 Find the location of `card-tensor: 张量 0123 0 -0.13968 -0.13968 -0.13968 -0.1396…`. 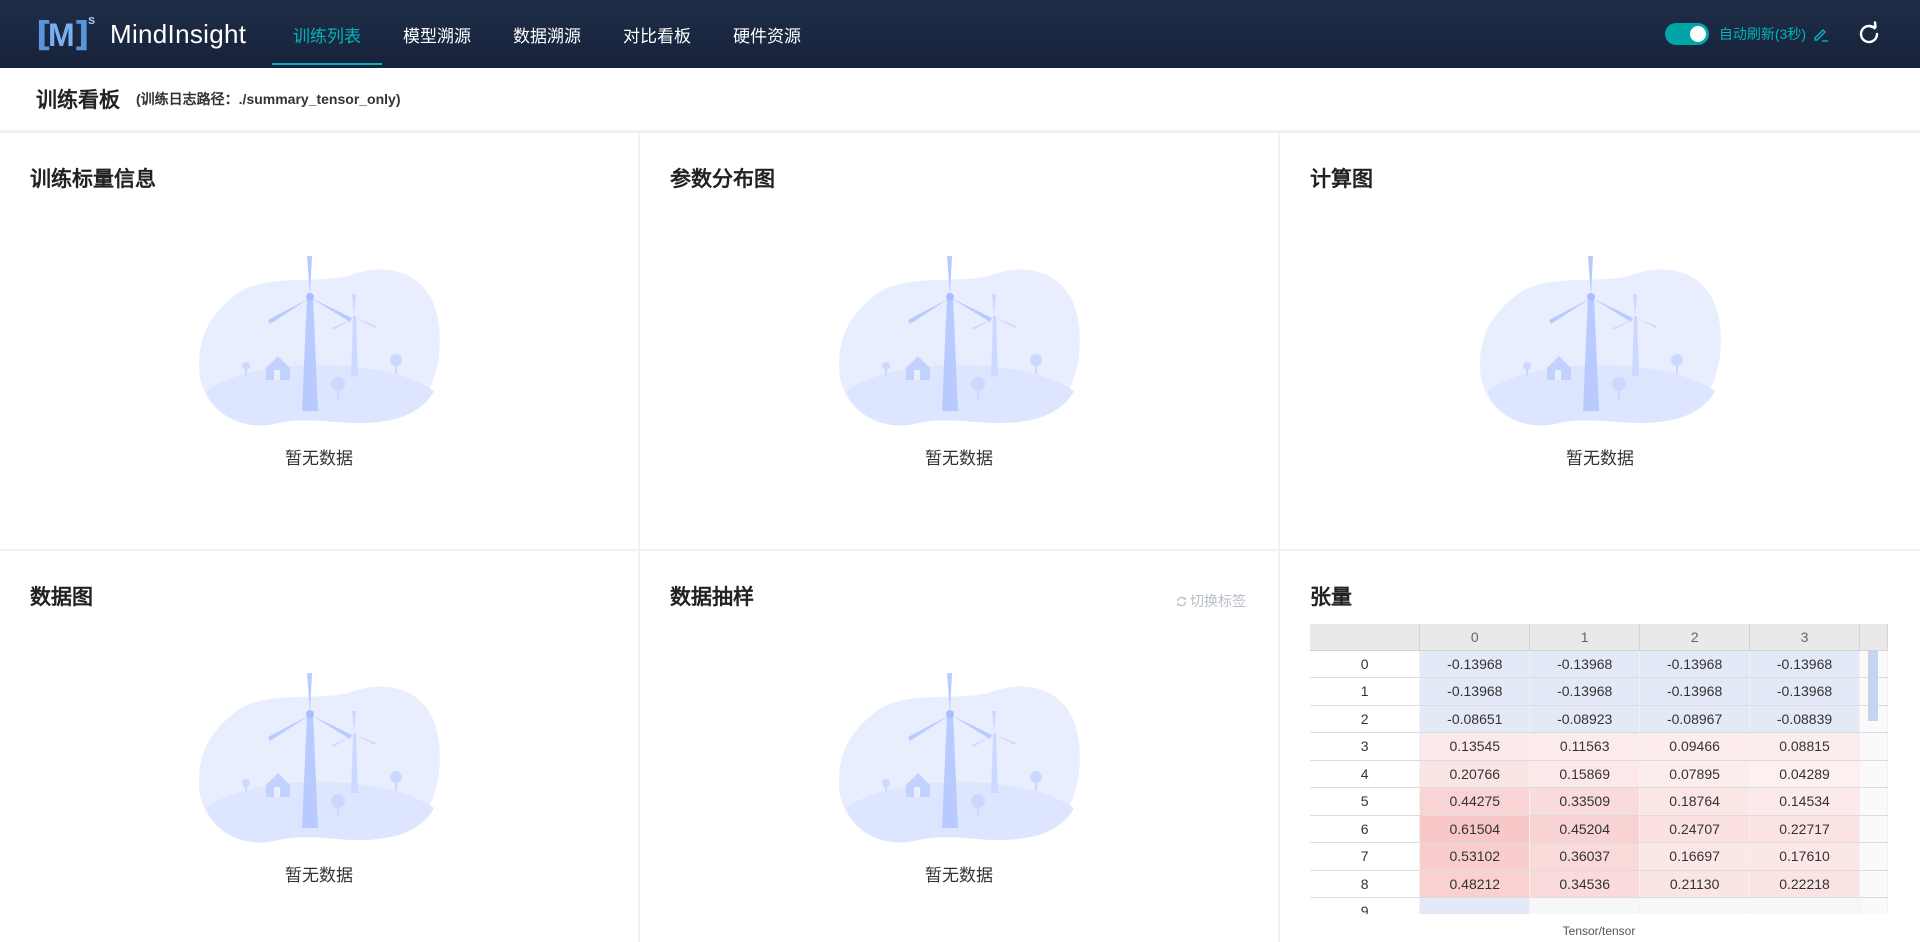

card-tensor: 张量 0123 0 -0.13968 -0.13968 -0.13968 -0.1396… is located at coordinates (1600, 746).